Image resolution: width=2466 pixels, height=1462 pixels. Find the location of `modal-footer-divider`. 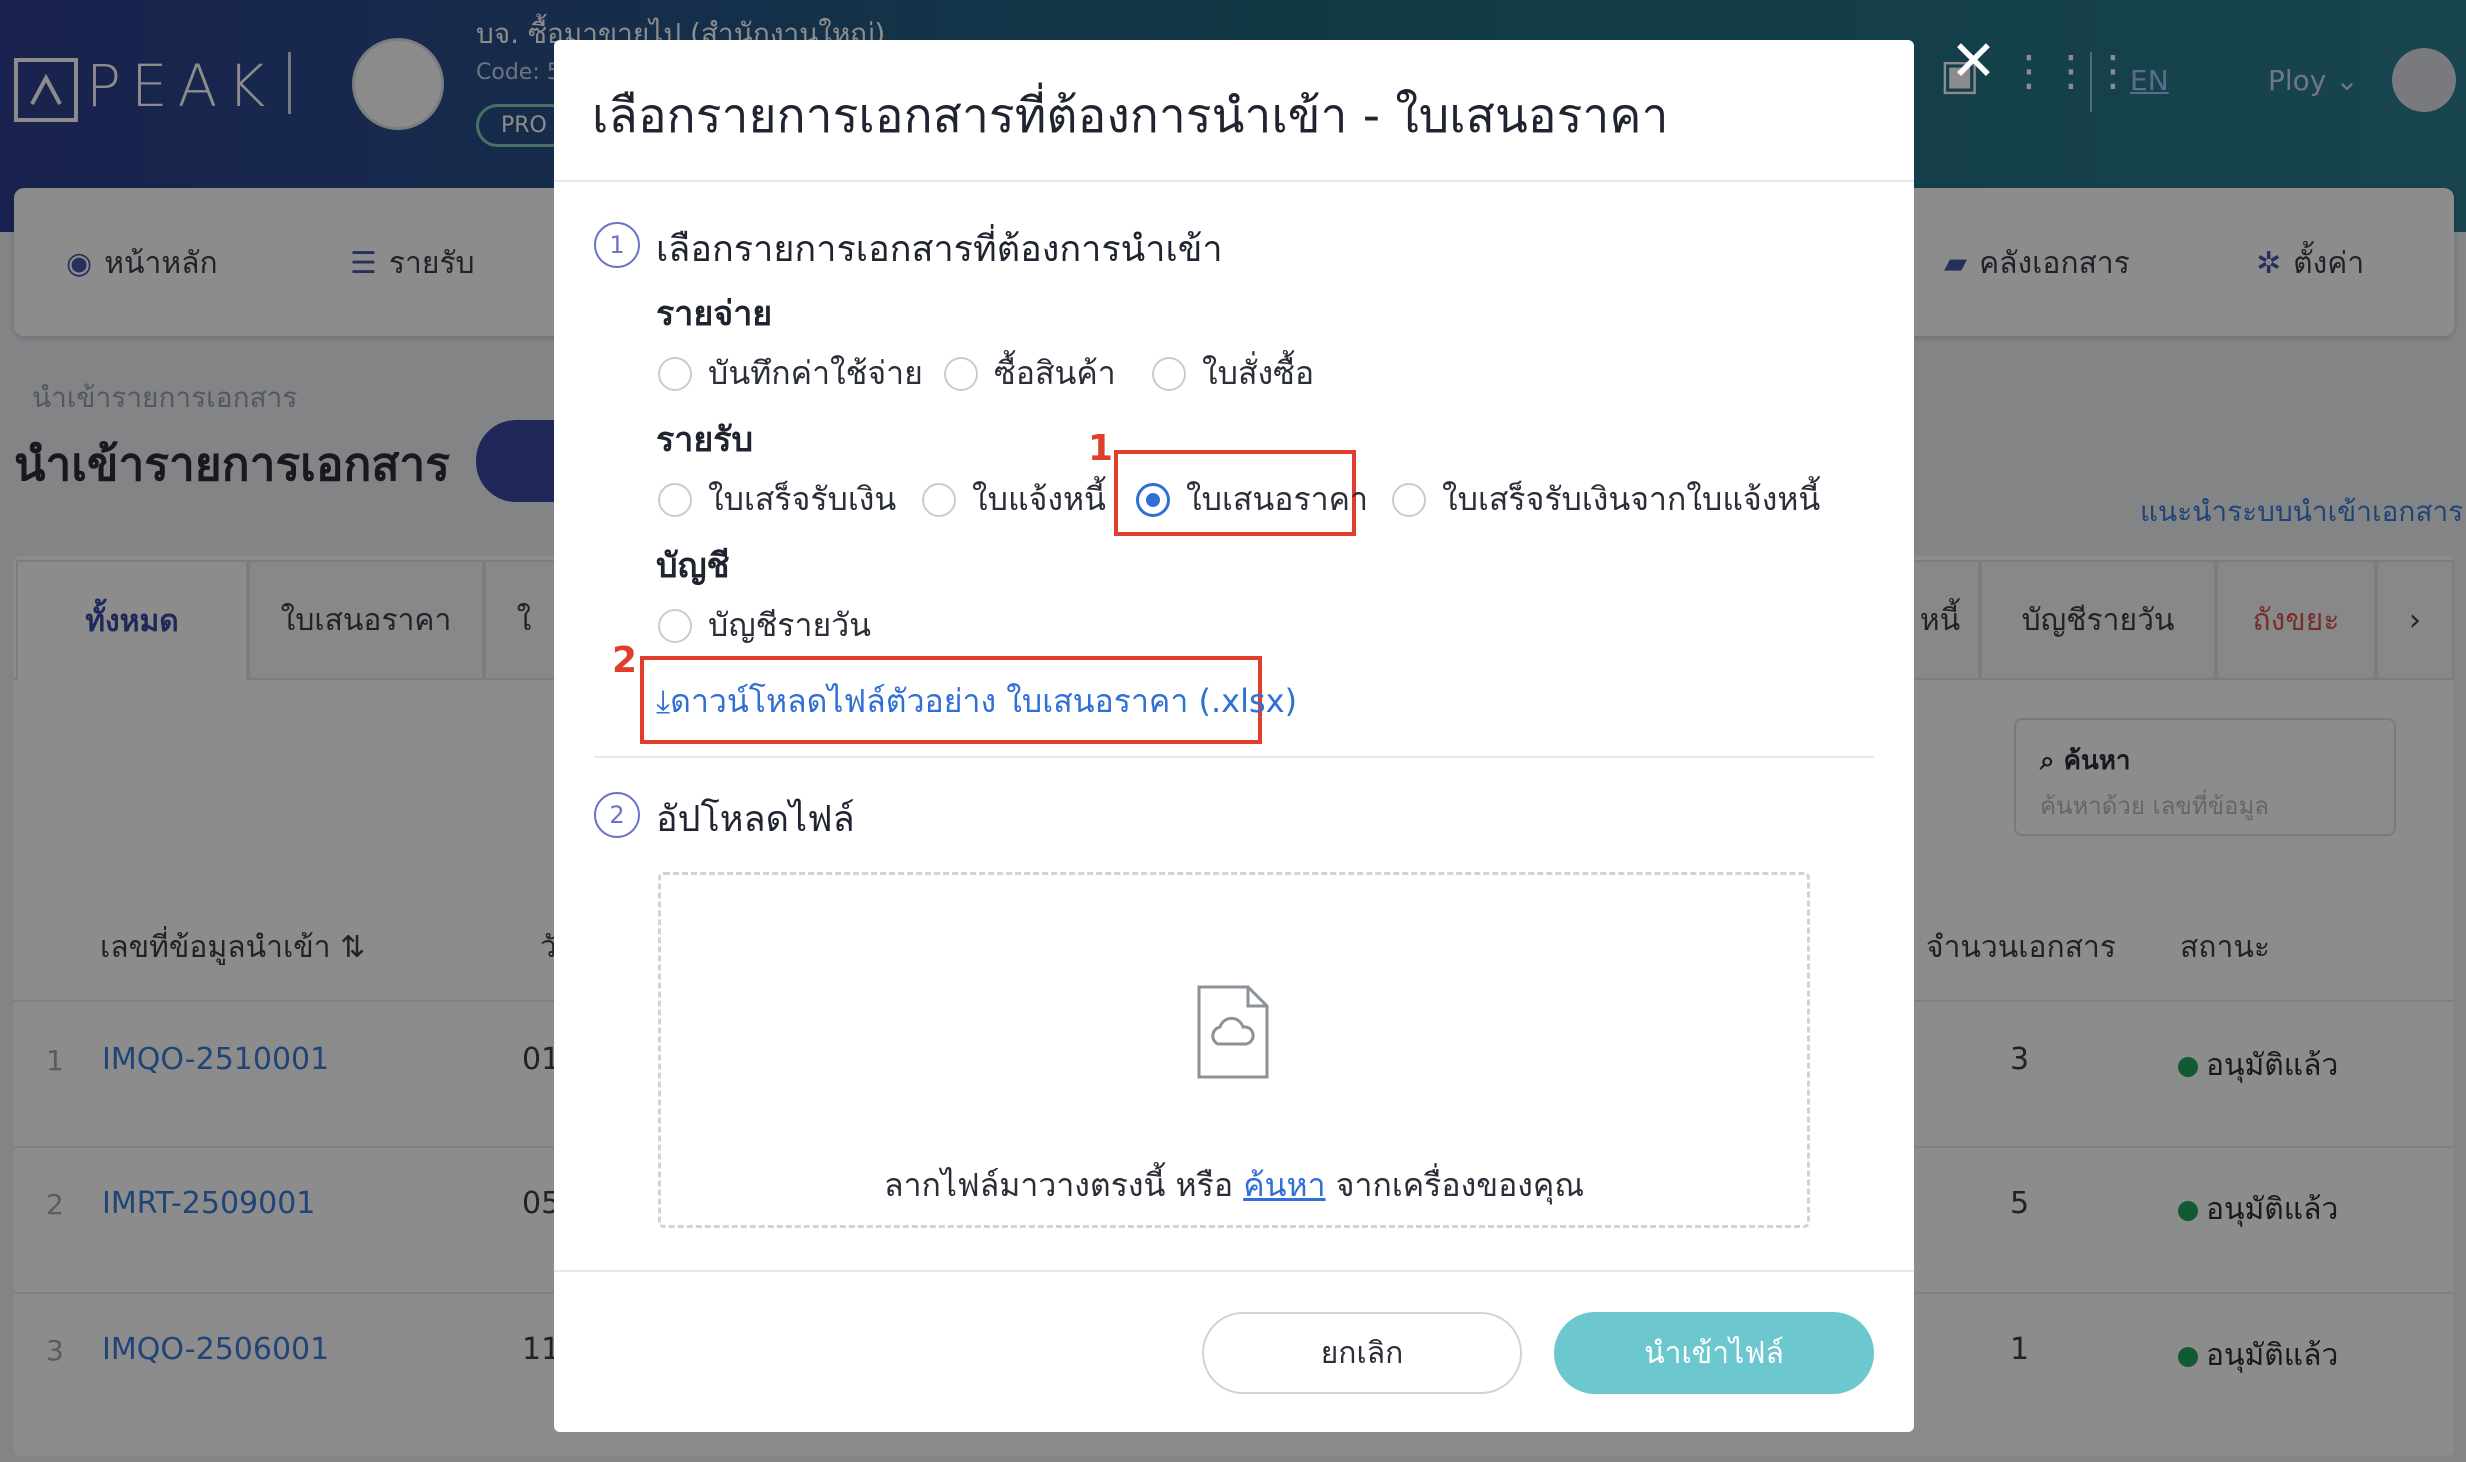

modal-footer-divider is located at coordinates (1234, 1271).